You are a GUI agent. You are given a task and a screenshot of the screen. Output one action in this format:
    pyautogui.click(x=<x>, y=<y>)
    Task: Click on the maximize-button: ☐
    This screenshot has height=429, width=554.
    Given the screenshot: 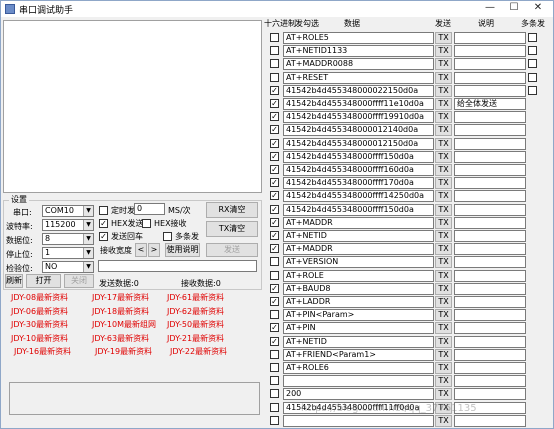 What is the action you would take?
    pyautogui.click(x=514, y=8)
    